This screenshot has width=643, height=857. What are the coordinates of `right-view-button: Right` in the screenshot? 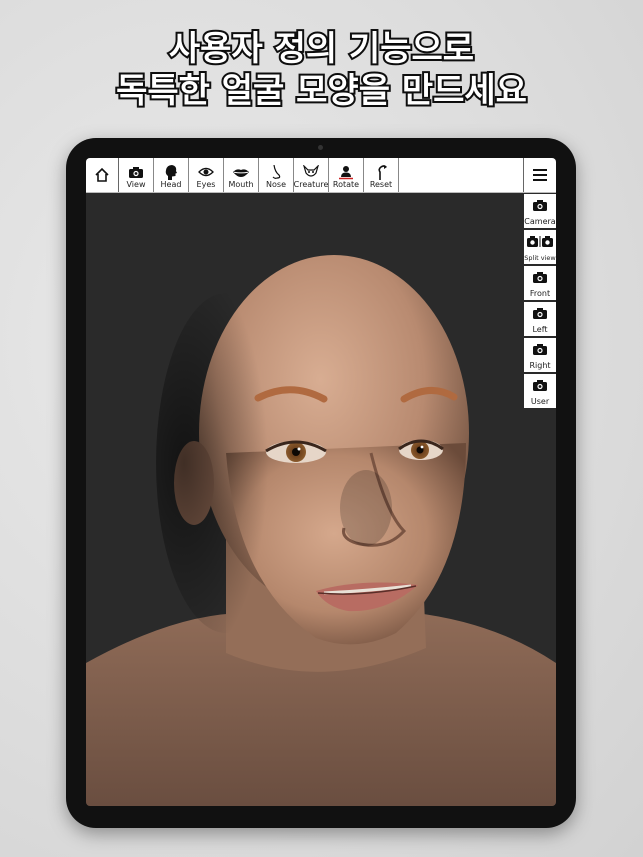 It's located at (540, 355).